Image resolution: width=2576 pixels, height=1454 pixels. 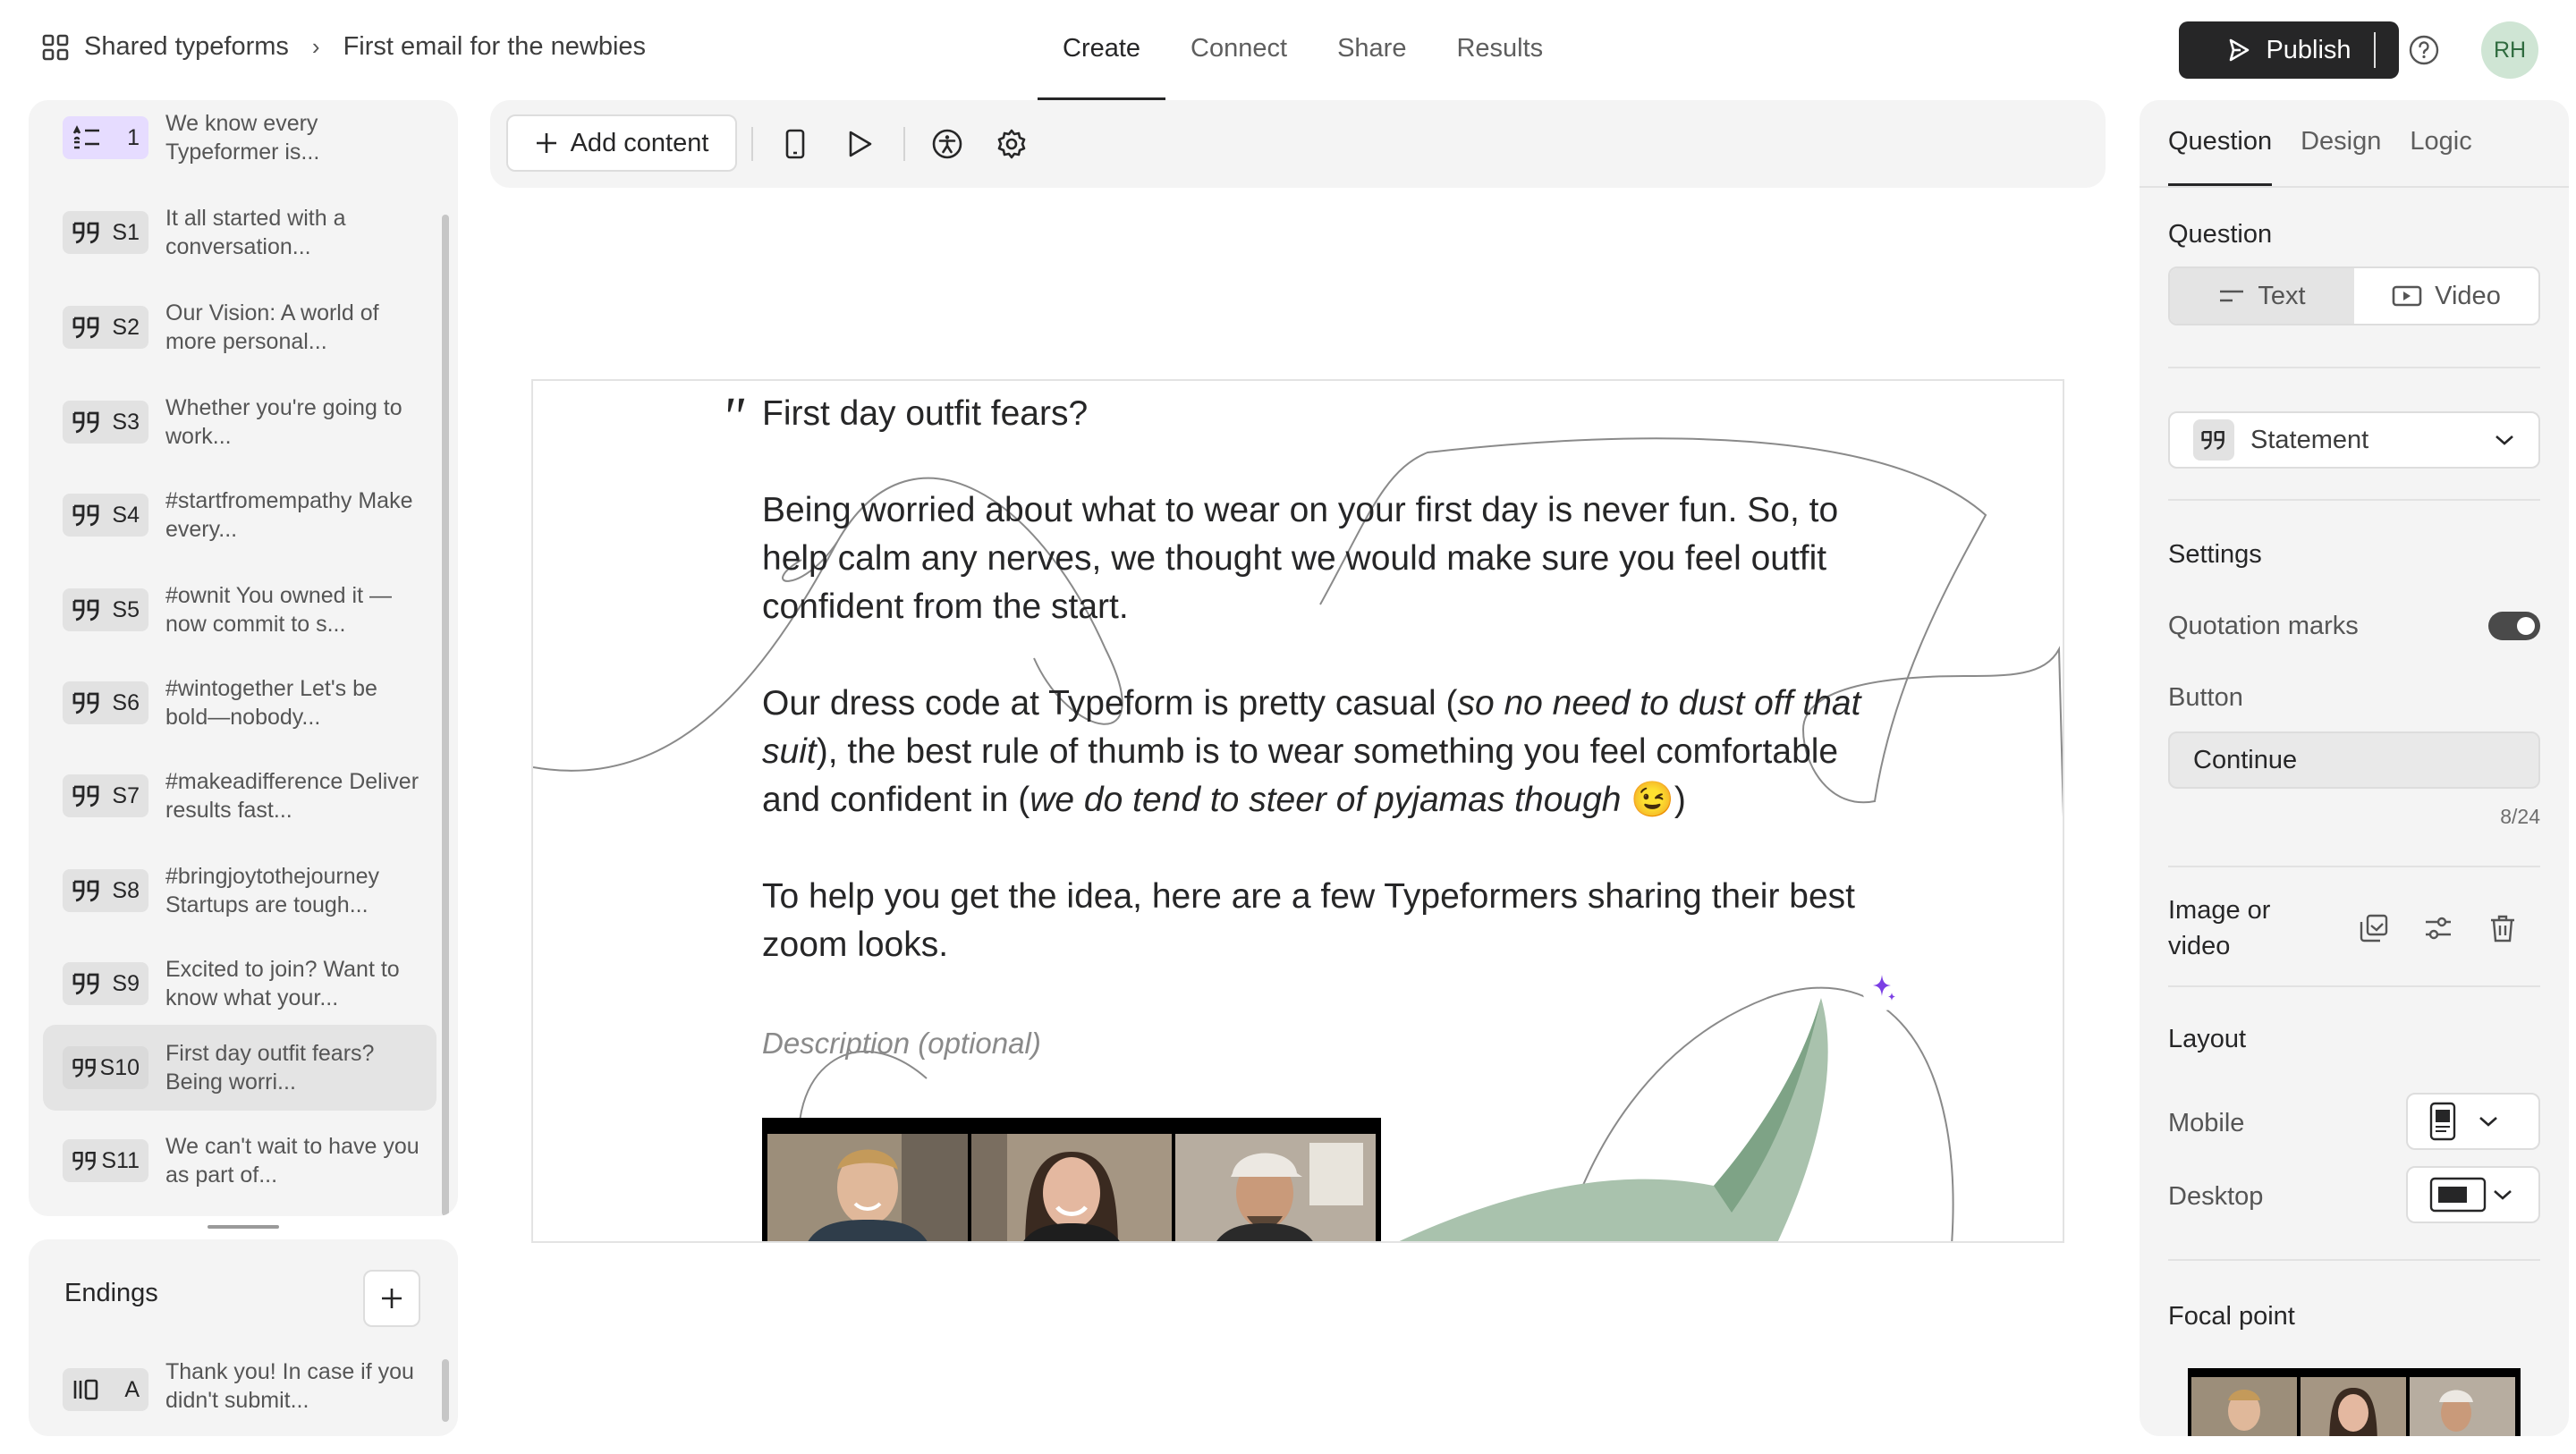 I want to click on tab-connect: Connect, so click(x=1238, y=50).